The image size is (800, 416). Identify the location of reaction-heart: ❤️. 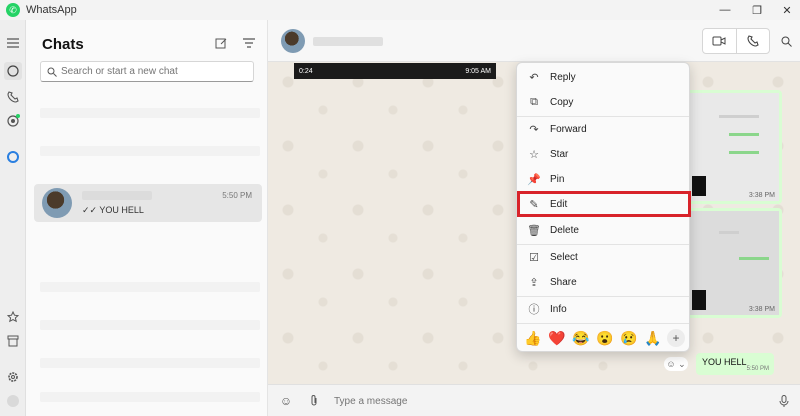
(557, 338).